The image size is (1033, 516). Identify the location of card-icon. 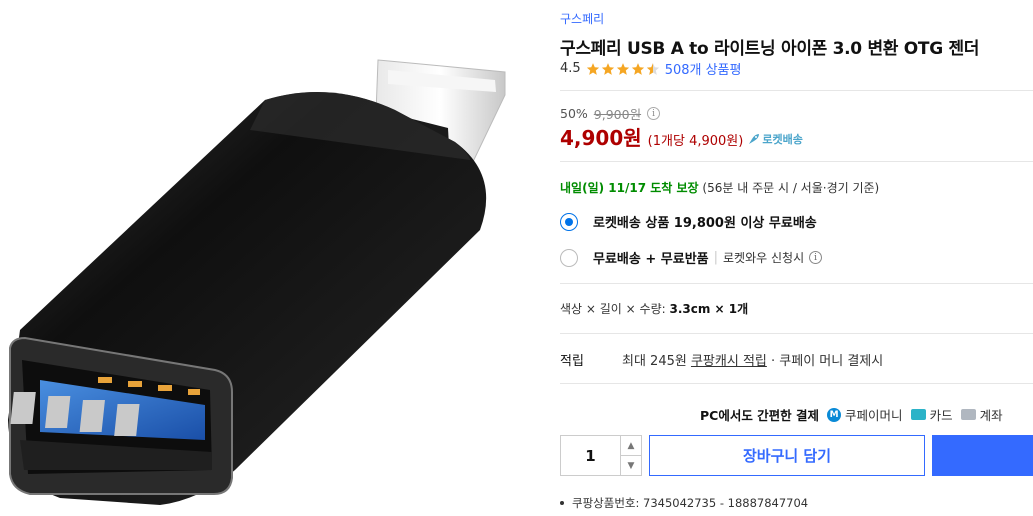
(918, 414).